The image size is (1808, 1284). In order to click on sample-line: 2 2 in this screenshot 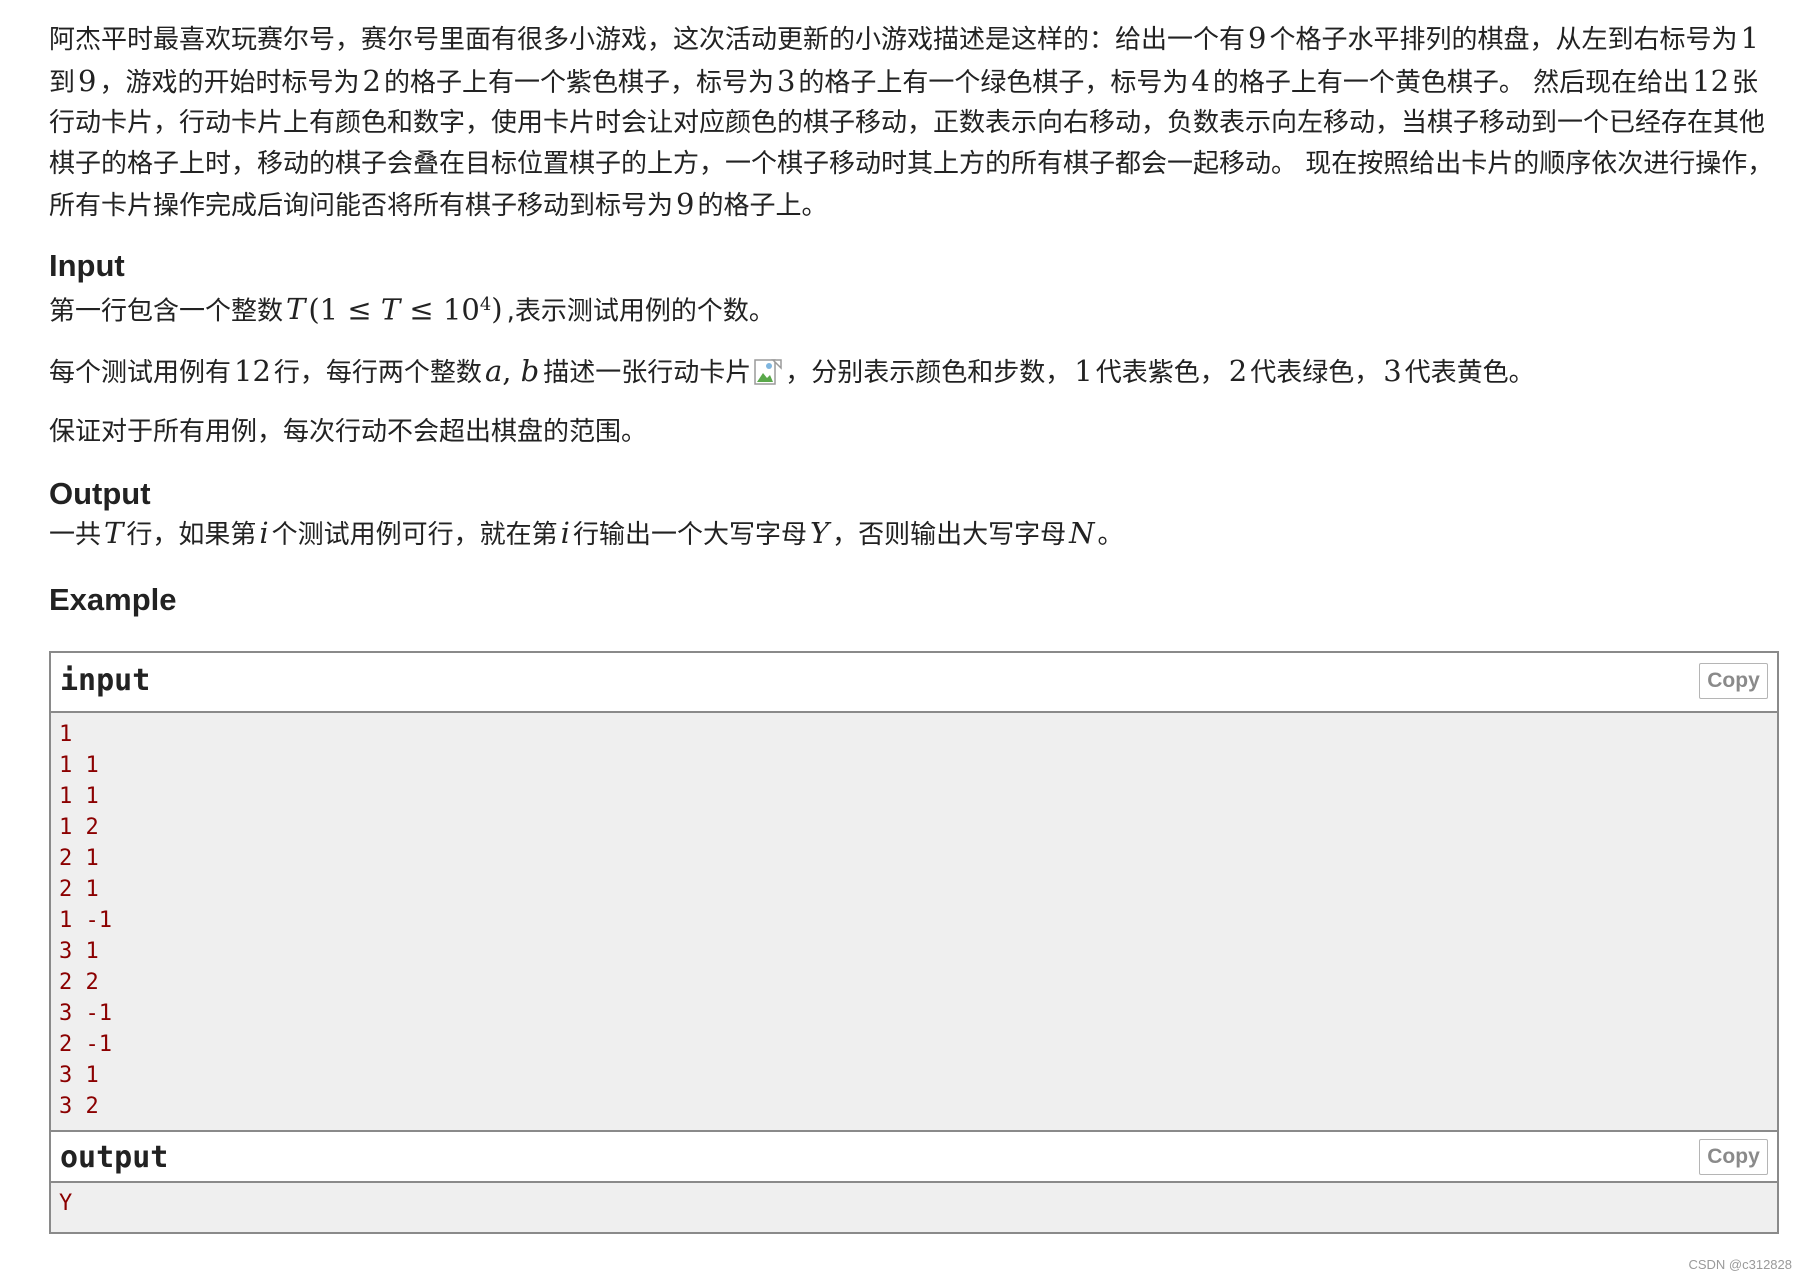, I will do `click(79, 982)`.